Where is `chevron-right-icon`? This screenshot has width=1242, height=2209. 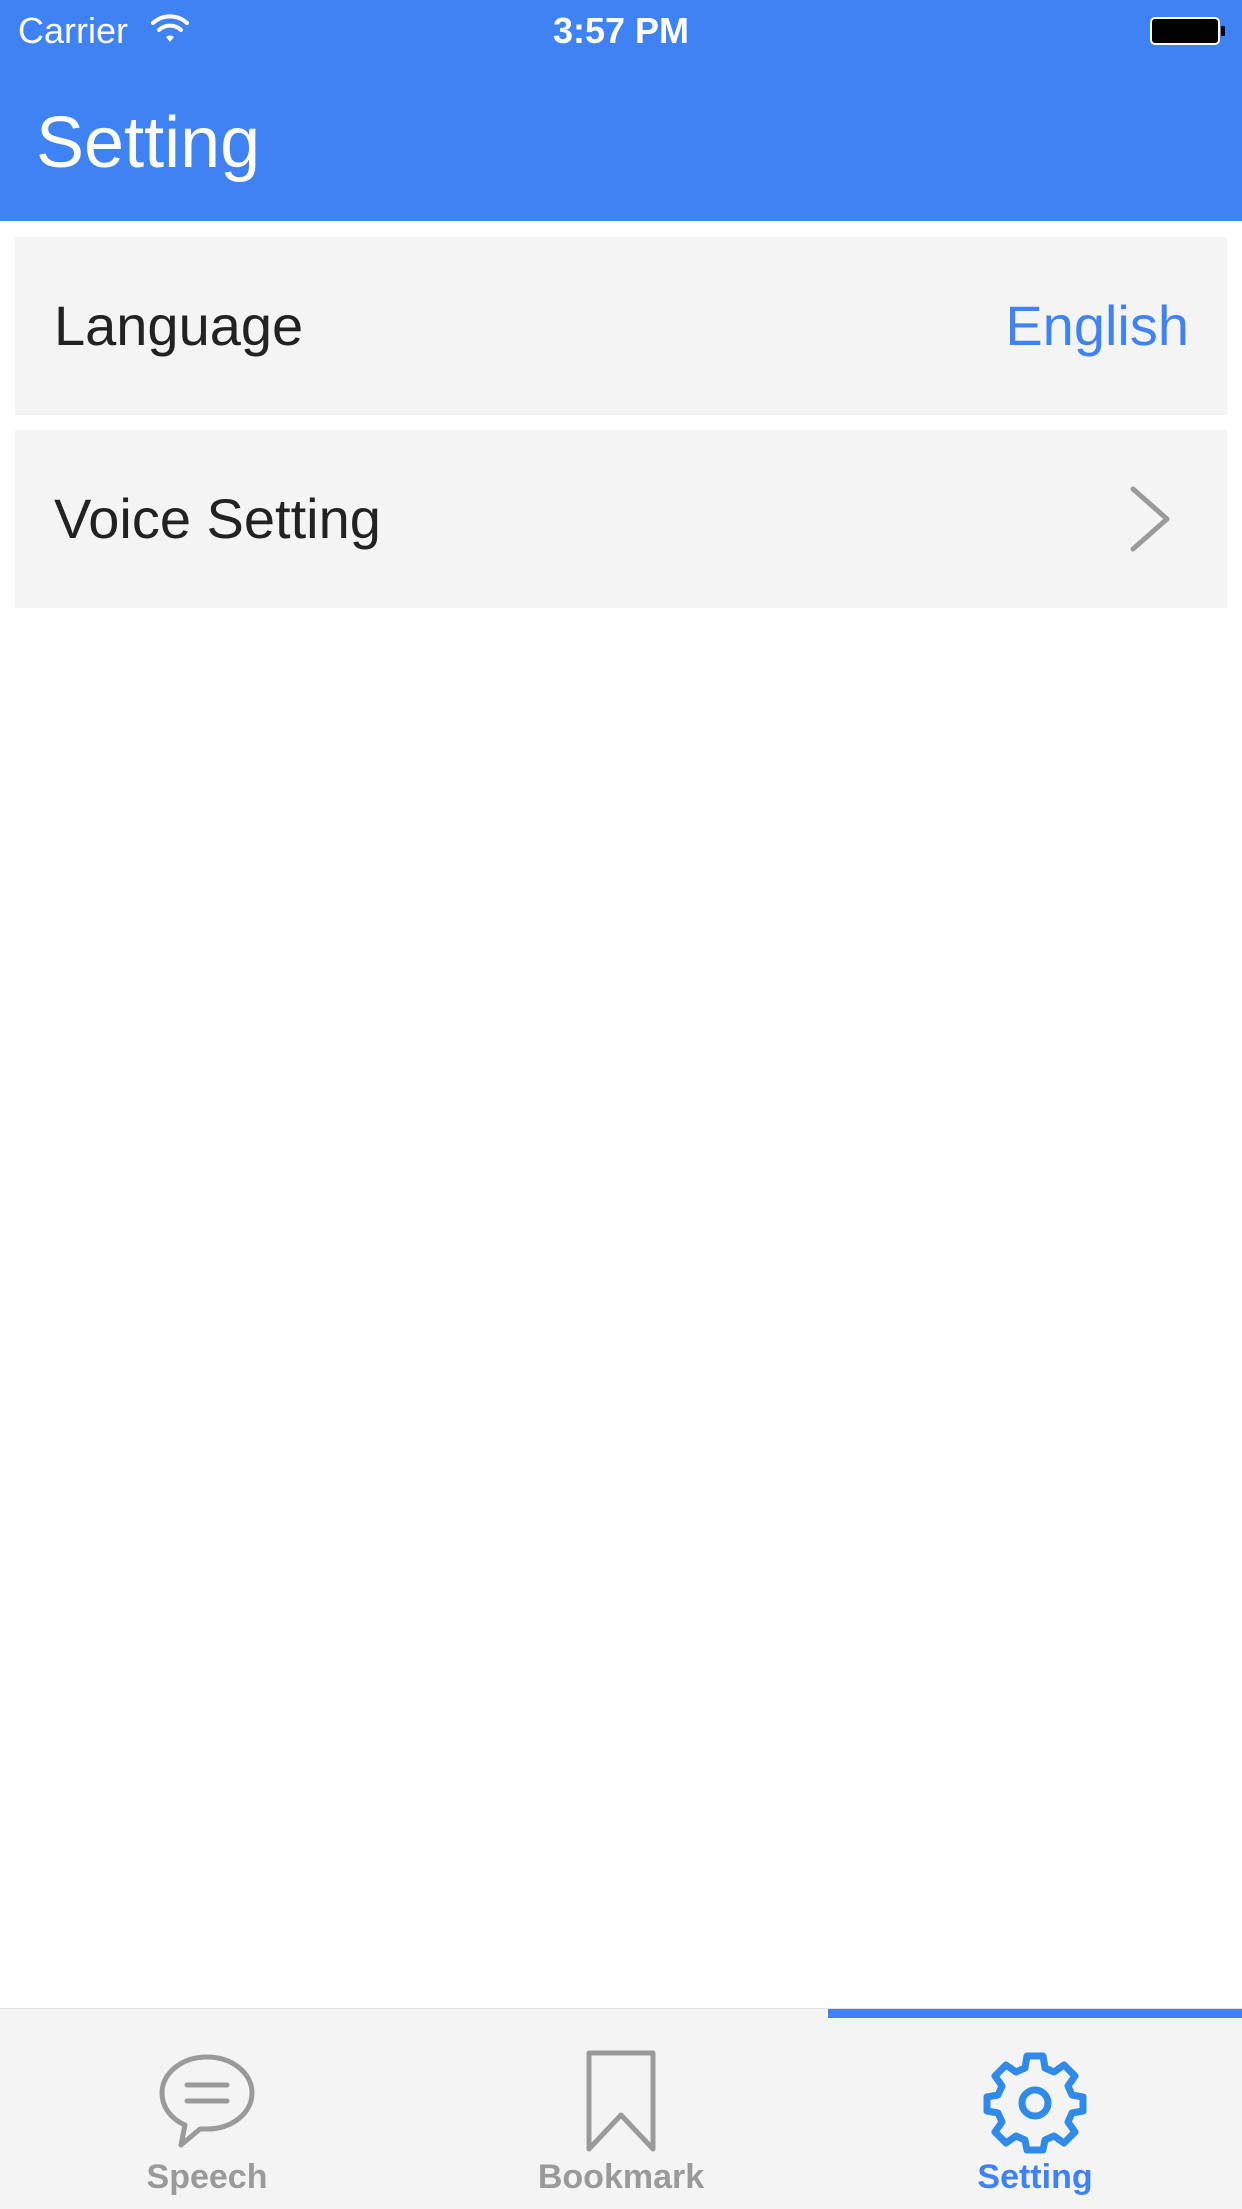
chevron-right-icon is located at coordinates (1150, 519).